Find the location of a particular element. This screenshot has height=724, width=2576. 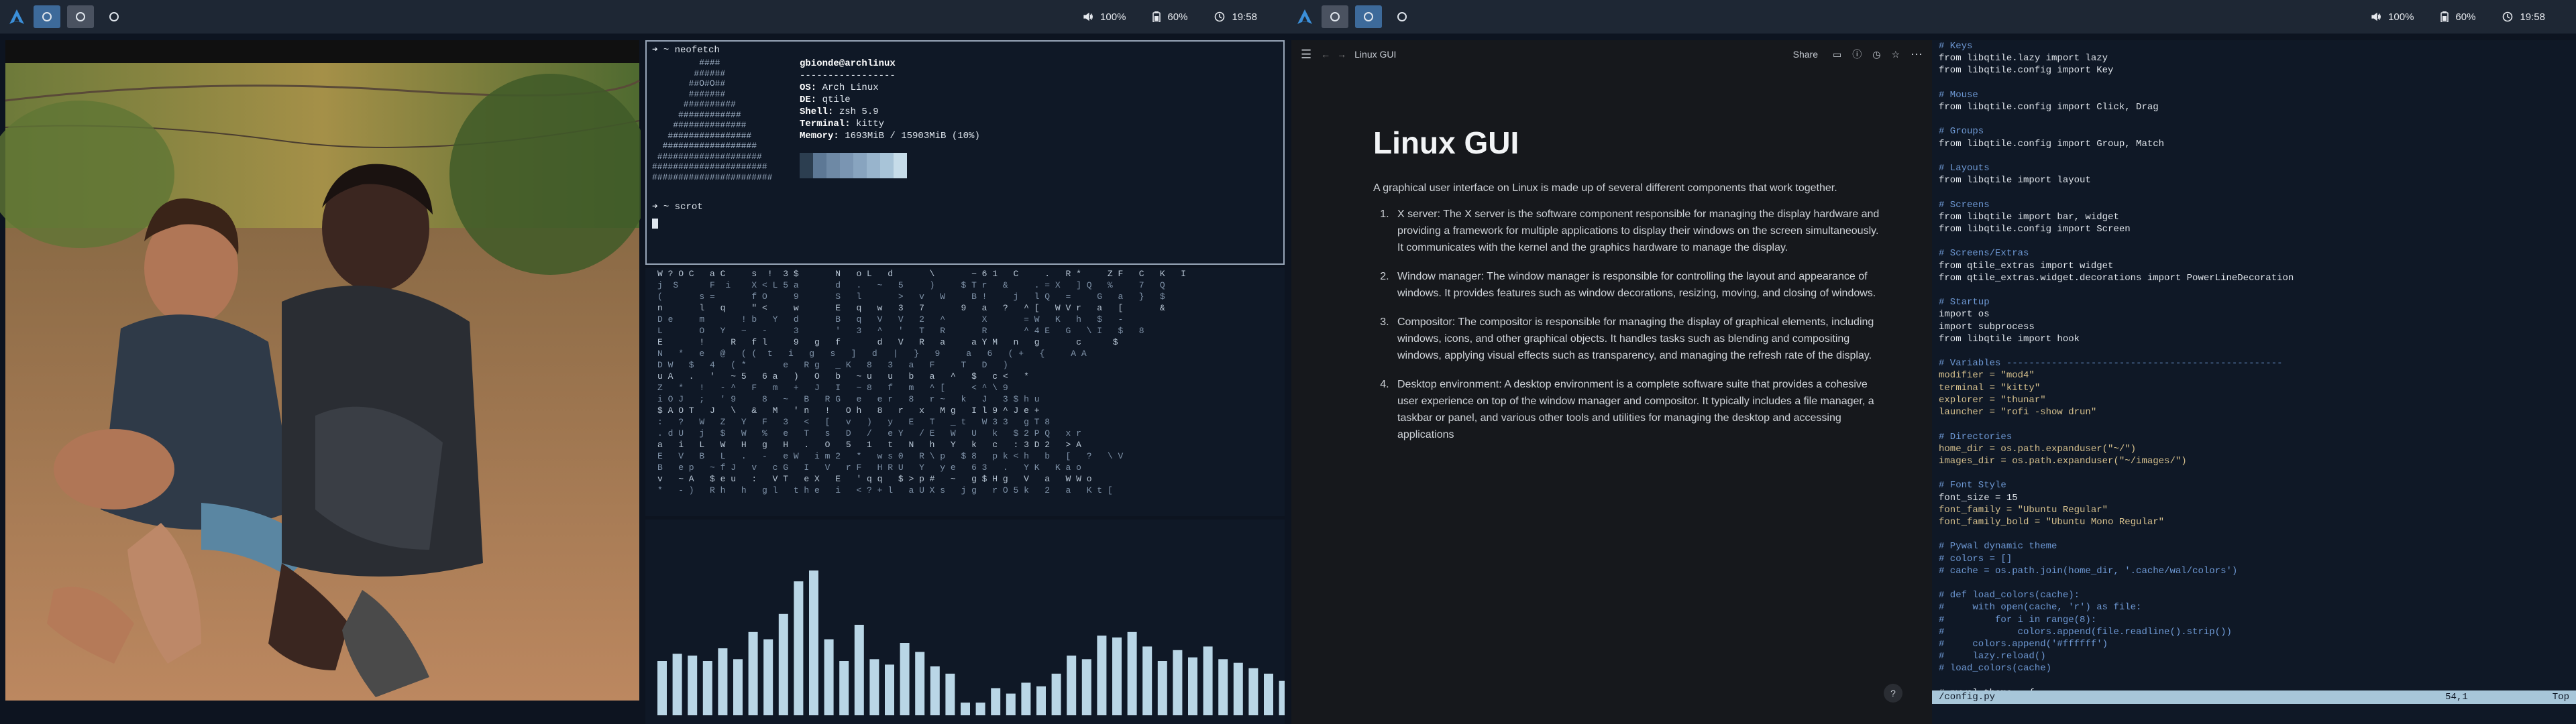

code-line: import os is located at coordinates (2254, 314).